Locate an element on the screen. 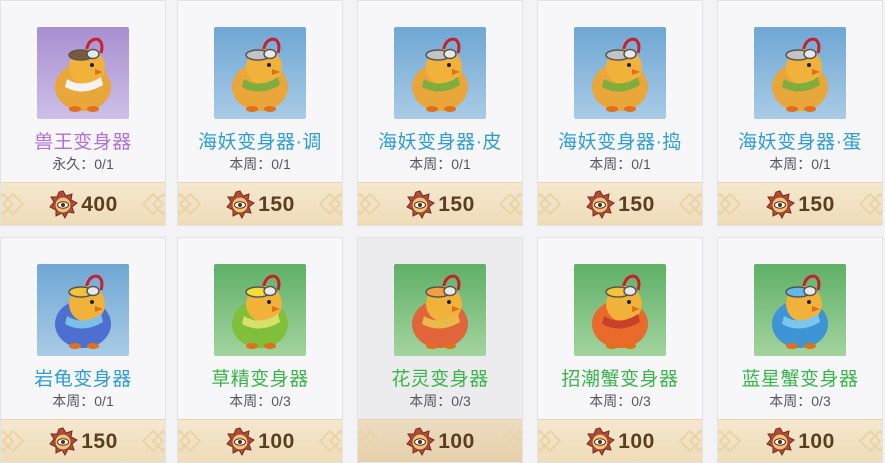 Image resolution: width=885 pixels, height=463 pixels. shop-item-card: 海妖变身器·蛋本周：0/1 150 is located at coordinates (800, 113).